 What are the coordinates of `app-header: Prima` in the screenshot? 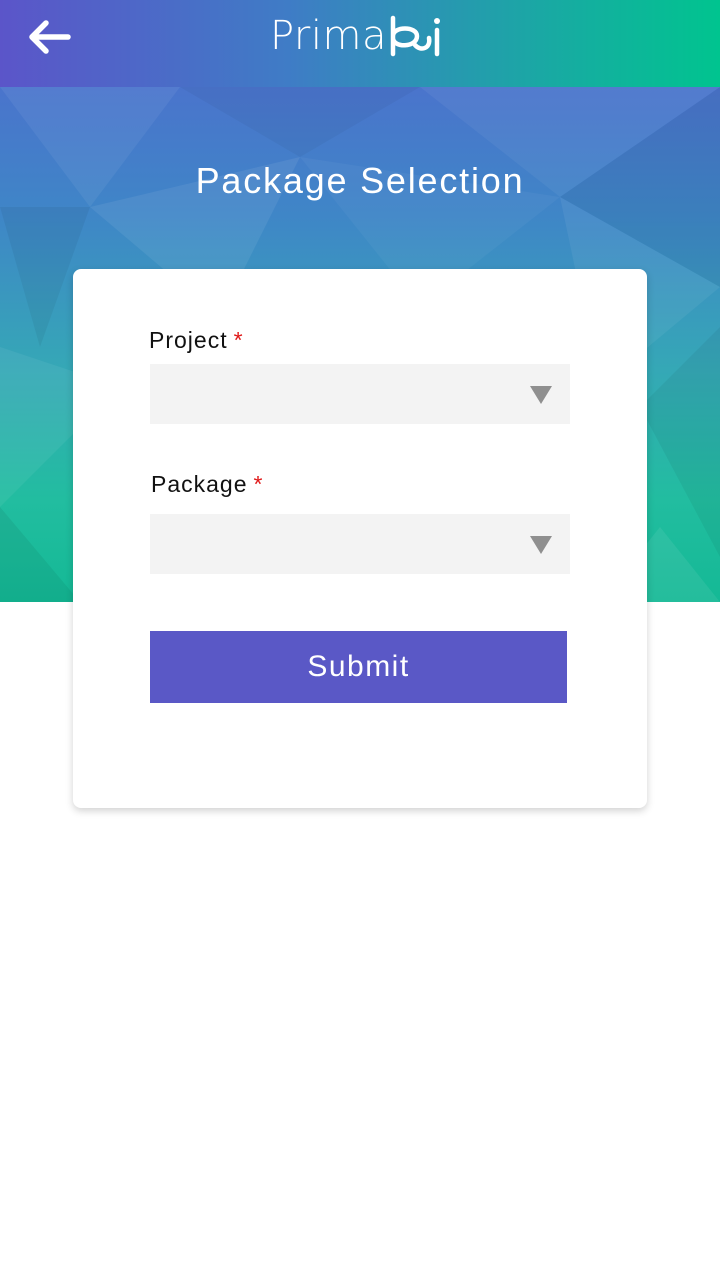 It's located at (360, 43).